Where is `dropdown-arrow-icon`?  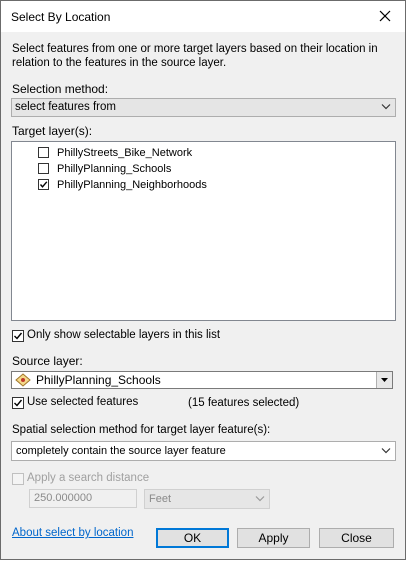
dropdown-arrow-icon is located at coordinates (384, 380).